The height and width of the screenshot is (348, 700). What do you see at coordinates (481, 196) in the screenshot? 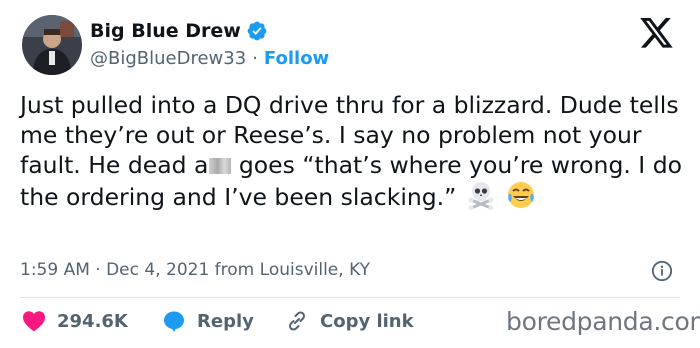
I see `skull-crossbones-emoji-icon` at bounding box center [481, 196].